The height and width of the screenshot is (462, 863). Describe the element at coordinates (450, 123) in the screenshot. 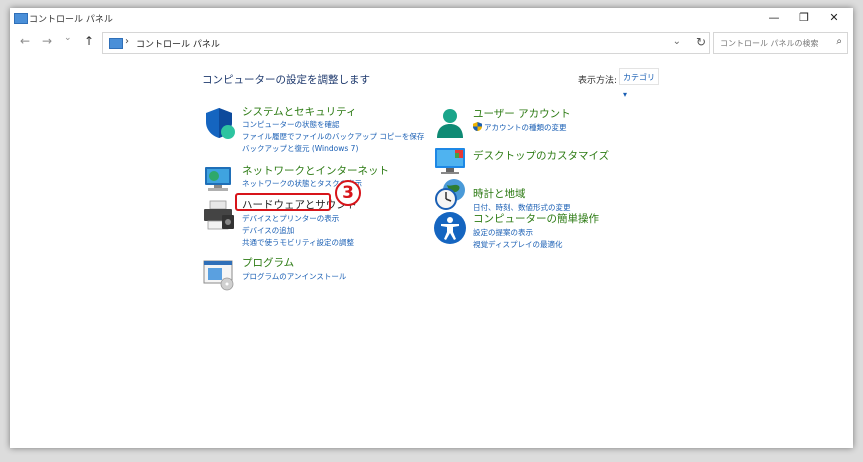

I see `user-accounts-icon` at that location.